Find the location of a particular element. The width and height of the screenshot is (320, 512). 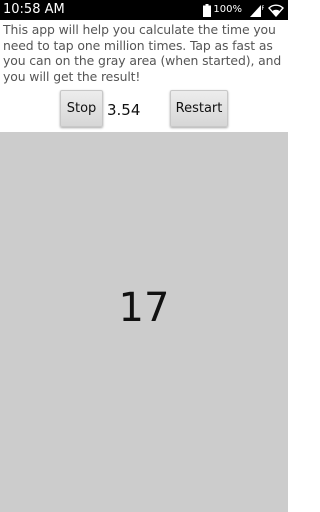

battery-icon is located at coordinates (207, 10).